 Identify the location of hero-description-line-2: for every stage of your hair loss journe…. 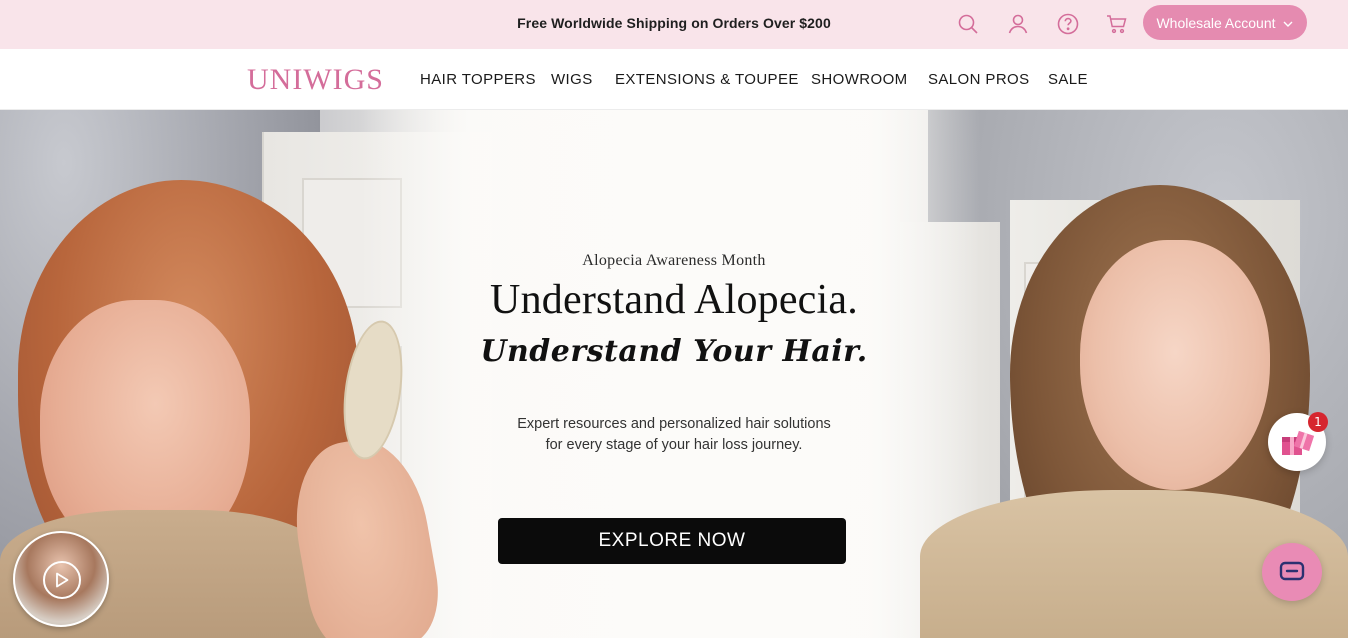
(674, 445).